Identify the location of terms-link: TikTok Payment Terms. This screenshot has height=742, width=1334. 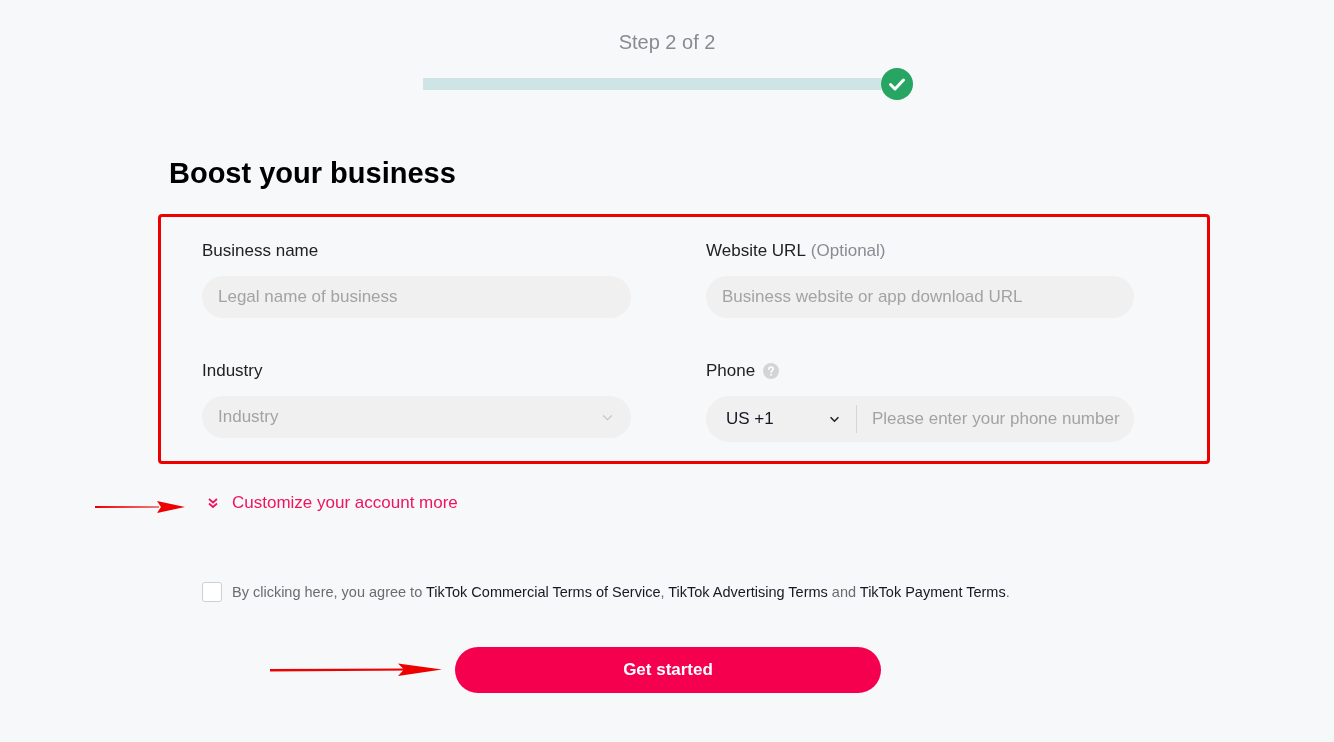
(932, 592).